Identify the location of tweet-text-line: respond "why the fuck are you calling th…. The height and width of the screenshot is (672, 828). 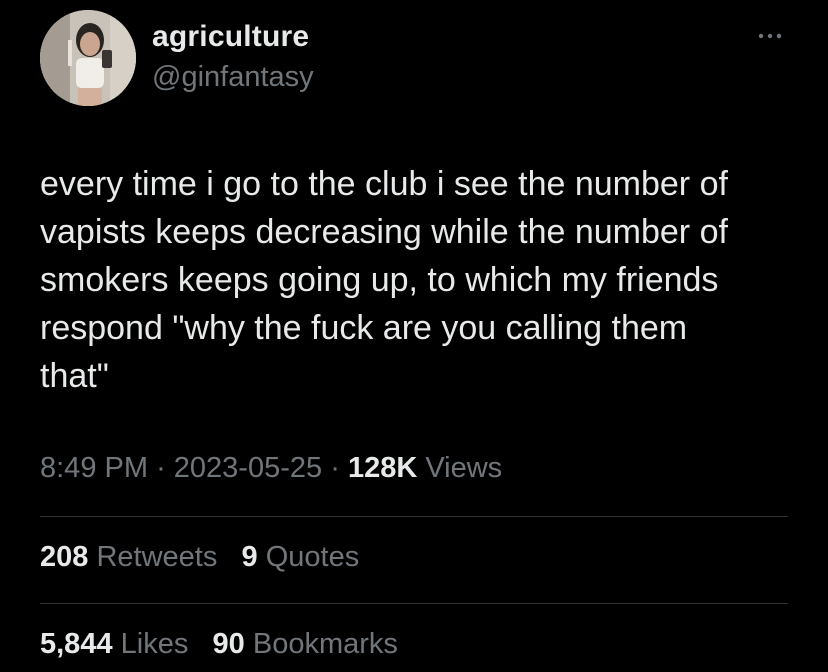
(364, 328).